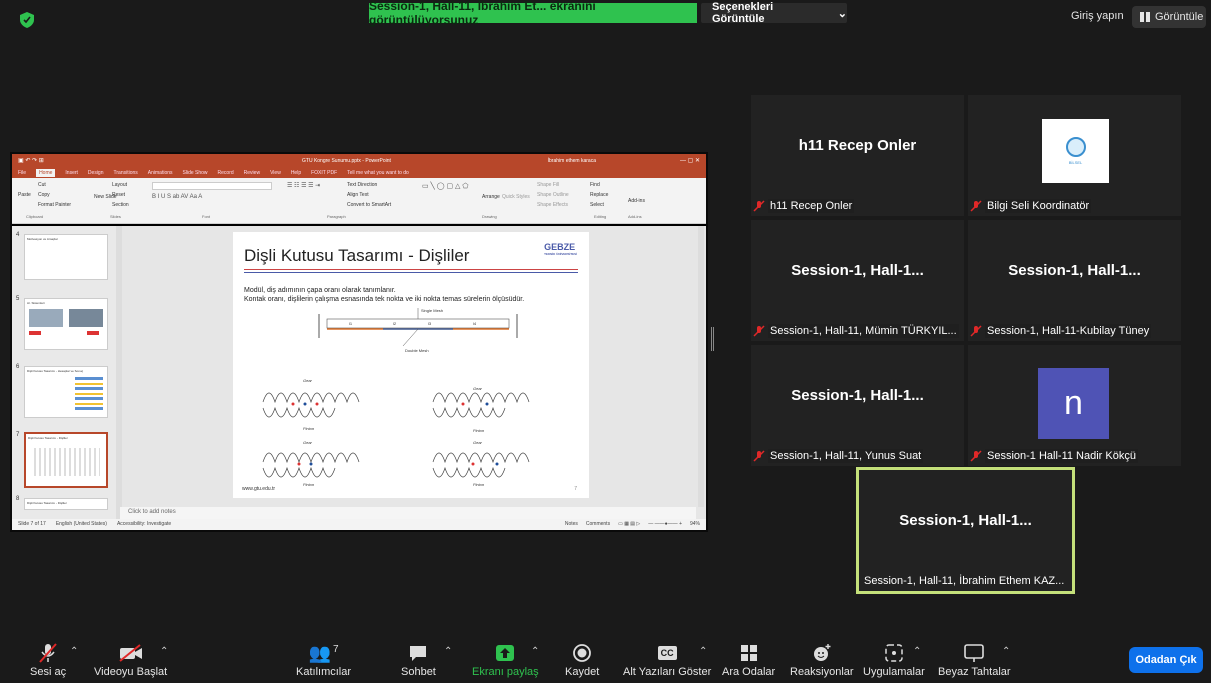 This screenshot has width=1211, height=683. Describe the element at coordinates (774, 13) in the screenshot. I see `view-options-dropdown: Seçenekleri Görüntüle ⌄` at that location.